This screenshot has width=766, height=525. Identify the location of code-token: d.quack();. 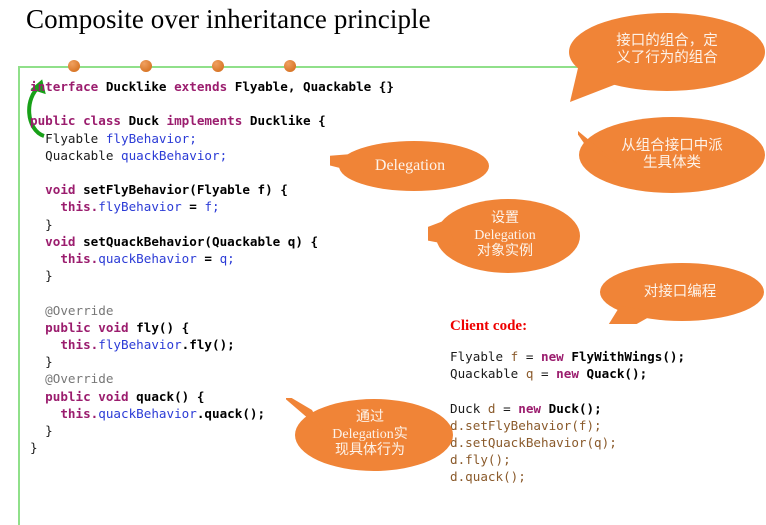
(488, 477).